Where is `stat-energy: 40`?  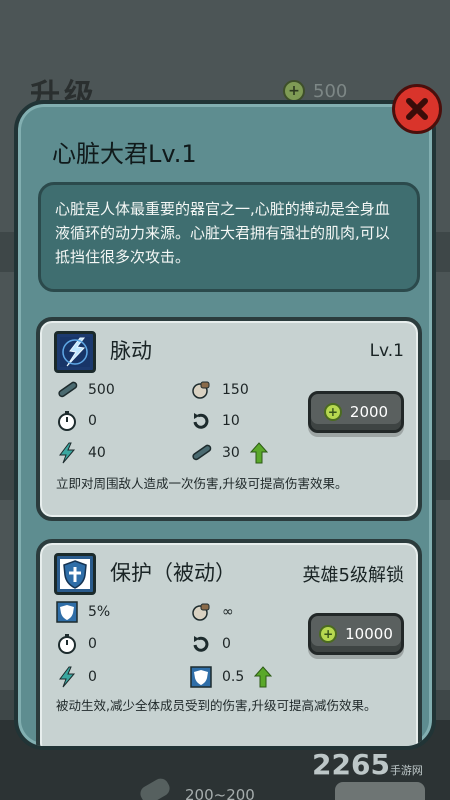 stat-energy: 40 is located at coordinates (81, 453).